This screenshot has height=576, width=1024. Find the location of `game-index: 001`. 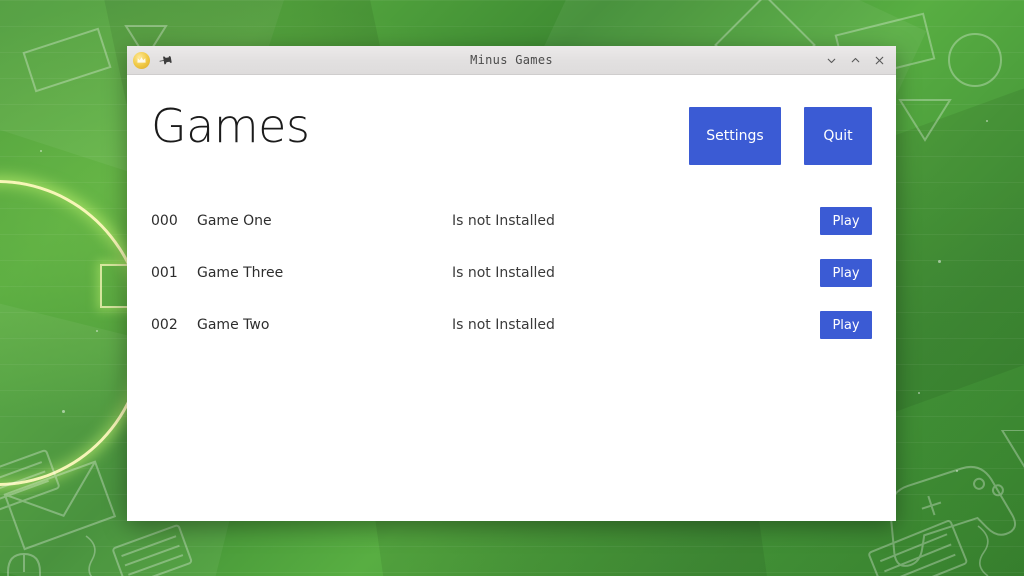

game-index: 001 is located at coordinates (164, 273).